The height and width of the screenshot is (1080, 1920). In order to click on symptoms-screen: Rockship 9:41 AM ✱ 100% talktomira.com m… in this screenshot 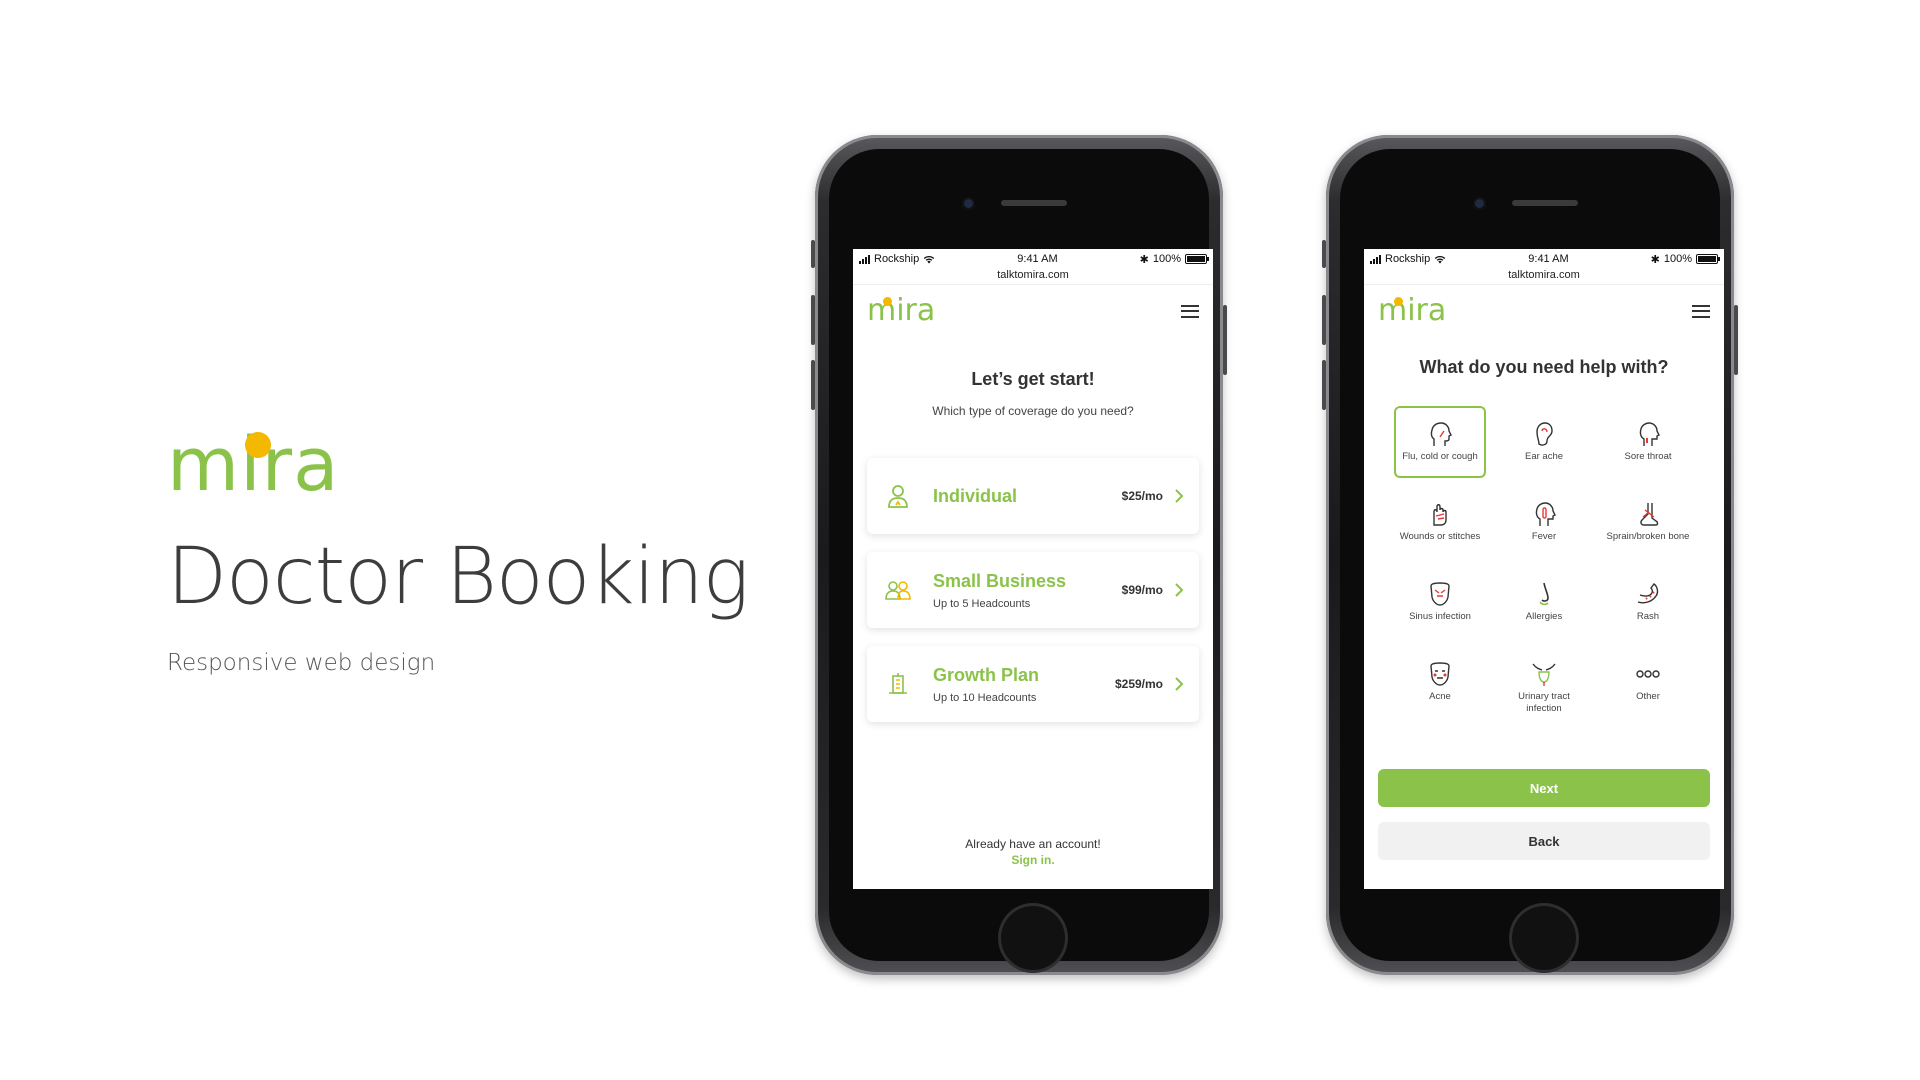, I will do `click(1544, 569)`.